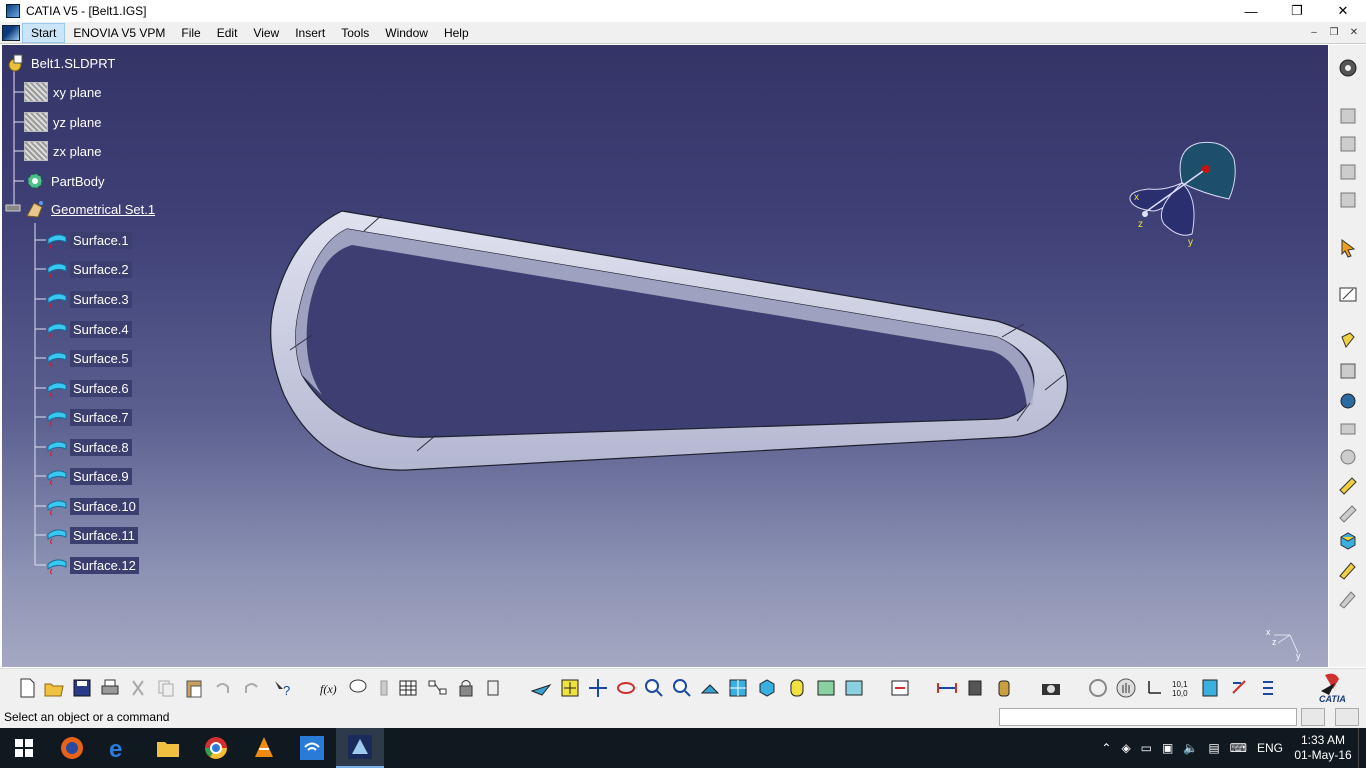 This screenshot has width=1366, height=768. Describe the element at coordinates (854, 688) in the screenshot. I see `swap-visible-space-icon` at that location.